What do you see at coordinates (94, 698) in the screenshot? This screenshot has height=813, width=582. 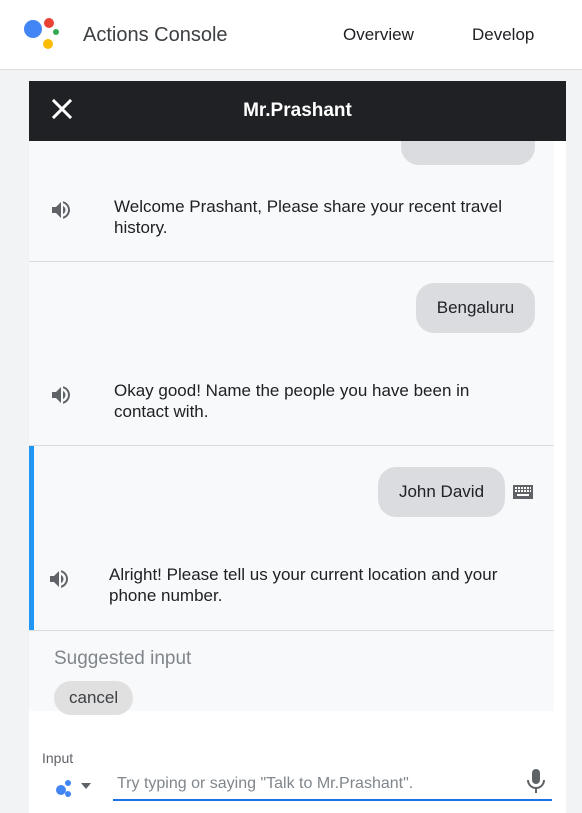 I see `suggestion-chip-cancel: cancel` at bounding box center [94, 698].